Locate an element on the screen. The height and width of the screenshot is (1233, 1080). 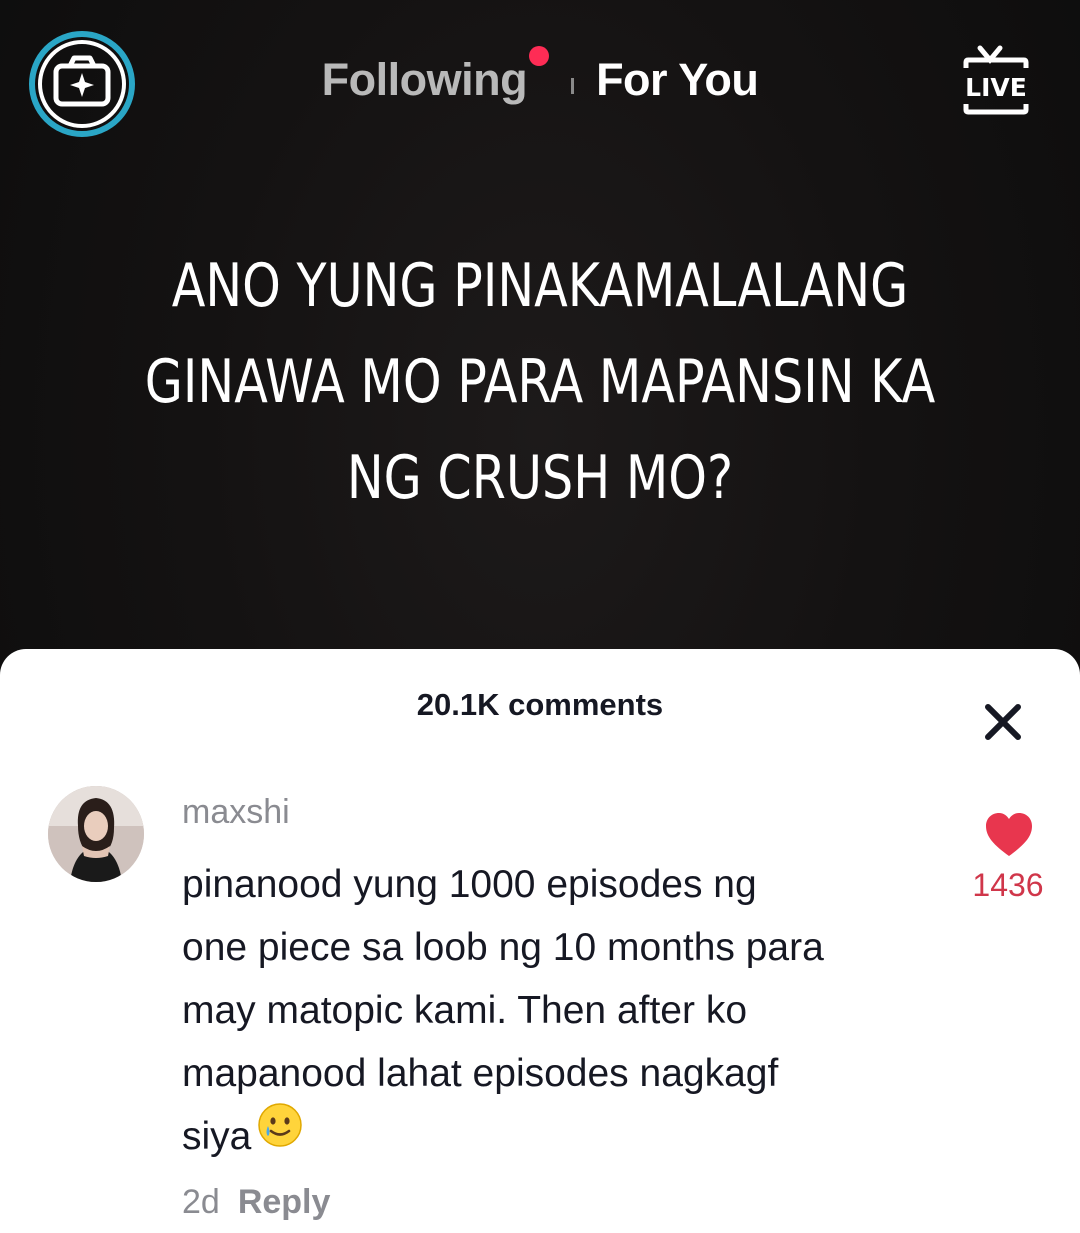
comment-line-last: siya is located at coordinates (562, 1136).